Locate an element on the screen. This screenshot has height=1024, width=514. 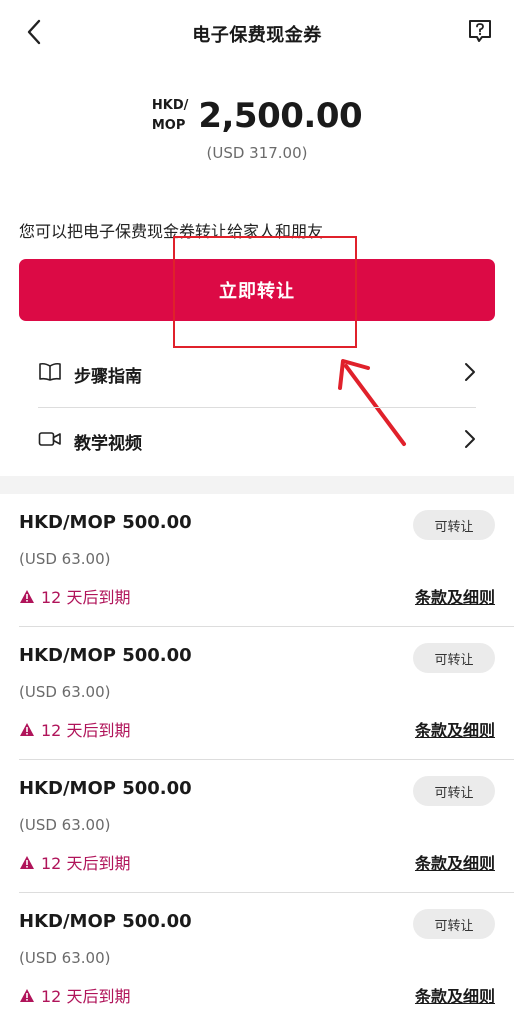
help-button is located at coordinates (480, 33).